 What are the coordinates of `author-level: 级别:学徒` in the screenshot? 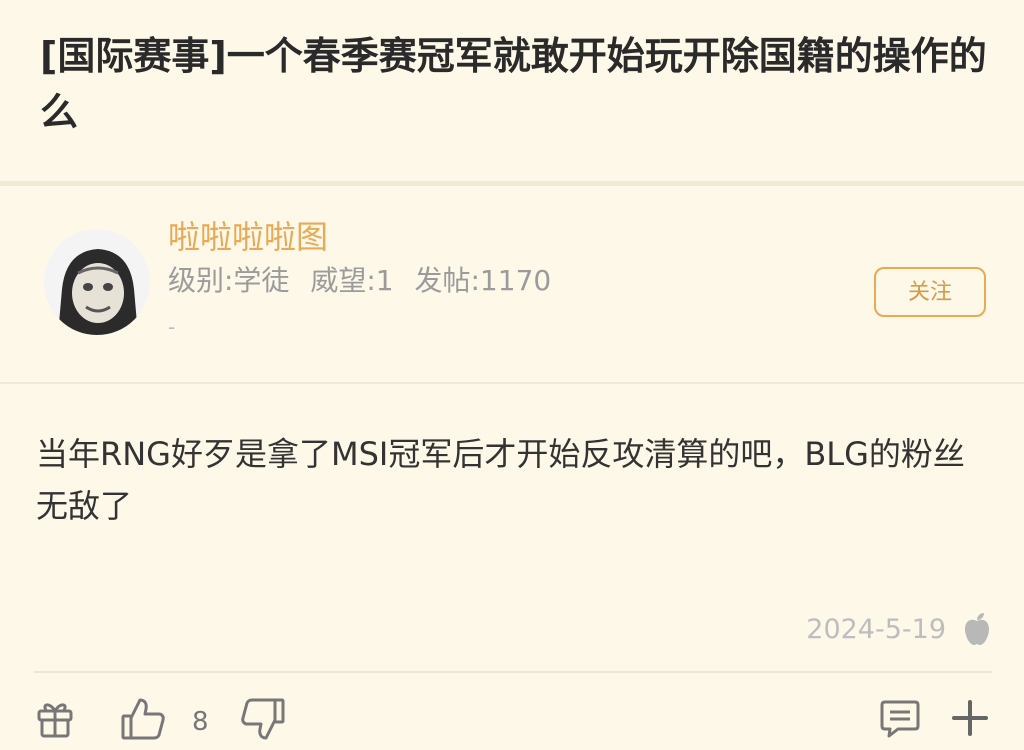 It's located at (229, 280).